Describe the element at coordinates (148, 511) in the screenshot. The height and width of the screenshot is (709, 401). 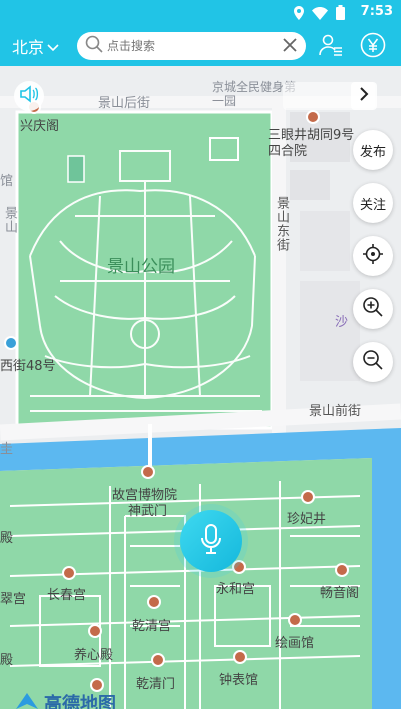
I see `label-shenwumen: 神武门` at that location.